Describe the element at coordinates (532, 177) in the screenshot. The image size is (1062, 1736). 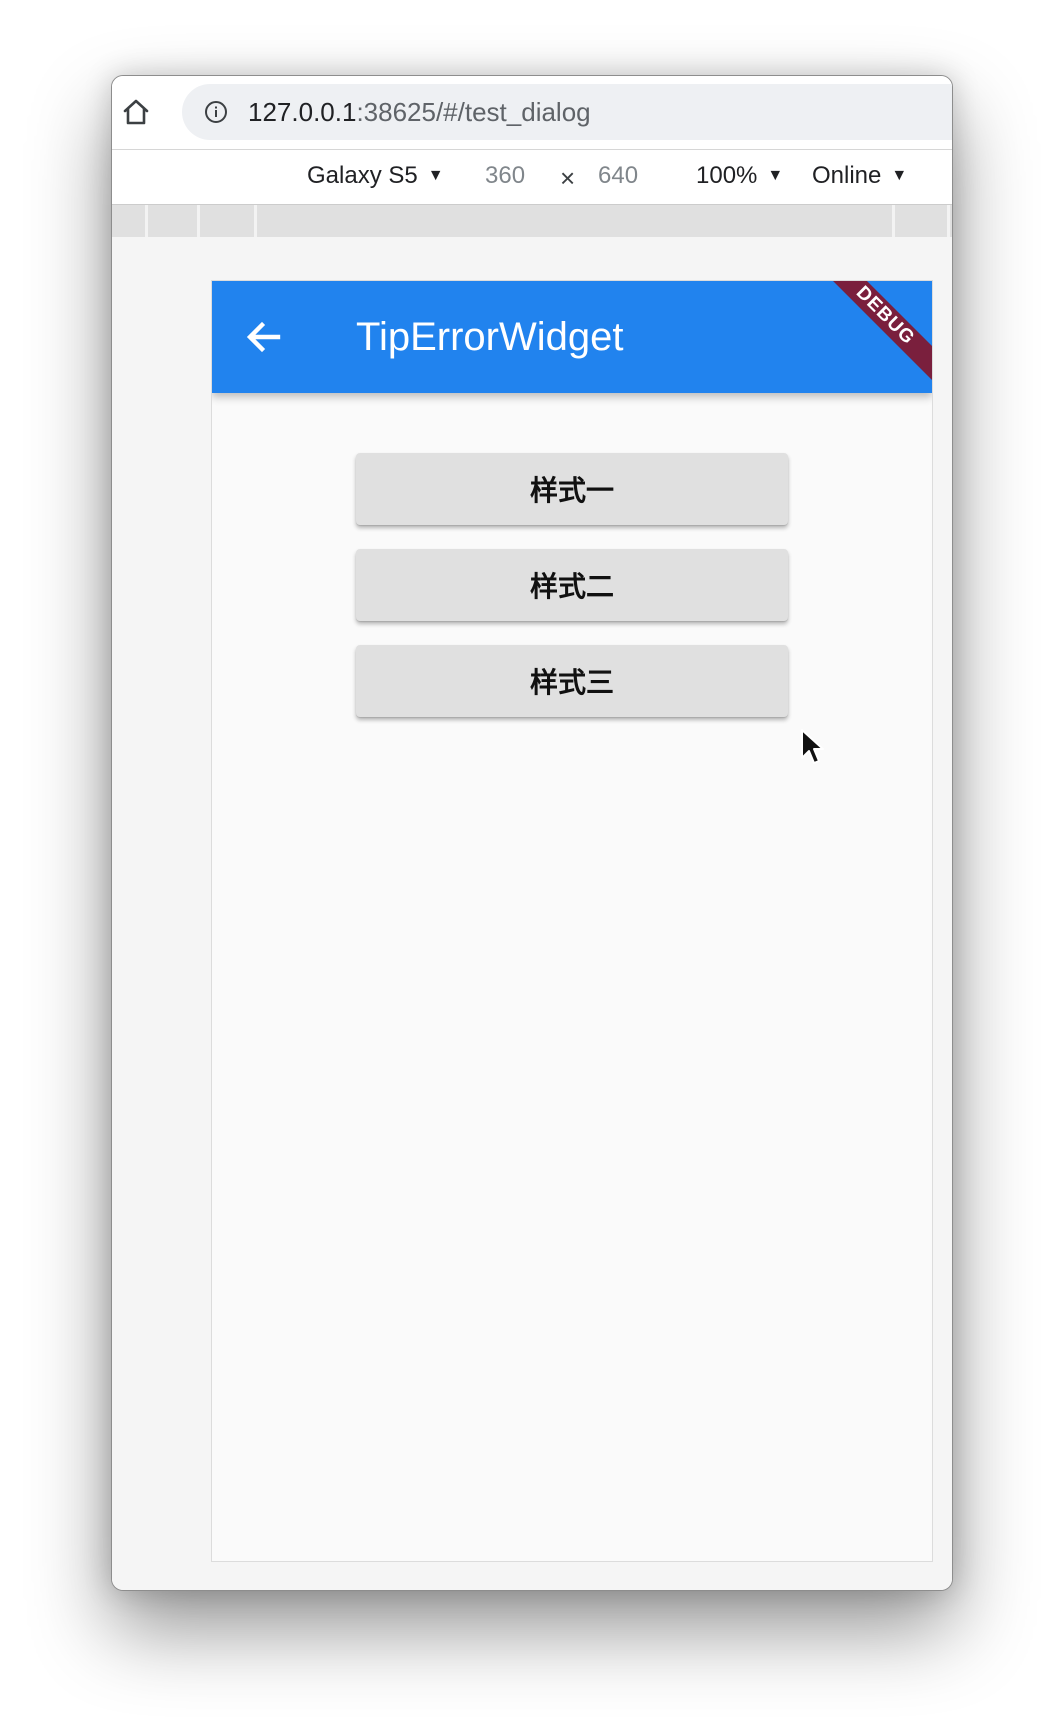
I see `device-toolbar: Galaxy S5 ▼ 360 × 640 100% ▼ Online ▼` at that location.